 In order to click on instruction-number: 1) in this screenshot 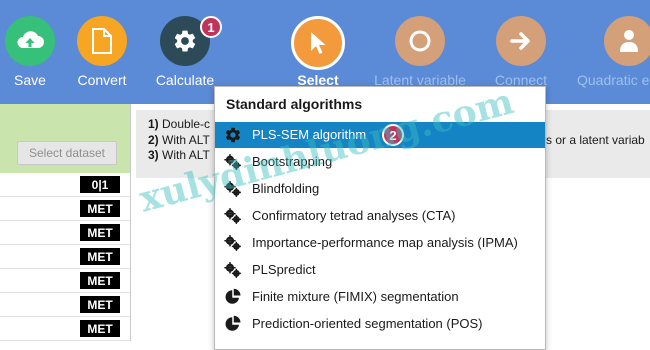, I will do `click(153, 124)`.